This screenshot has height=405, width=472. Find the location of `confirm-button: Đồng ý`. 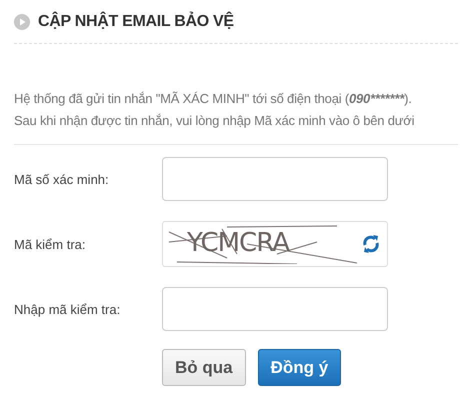

confirm-button: Đồng ý is located at coordinates (300, 367).